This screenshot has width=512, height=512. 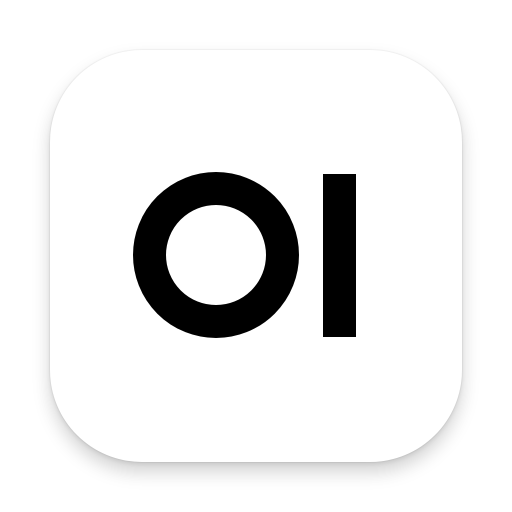 I want to click on logo-letter-o, so click(x=216, y=255).